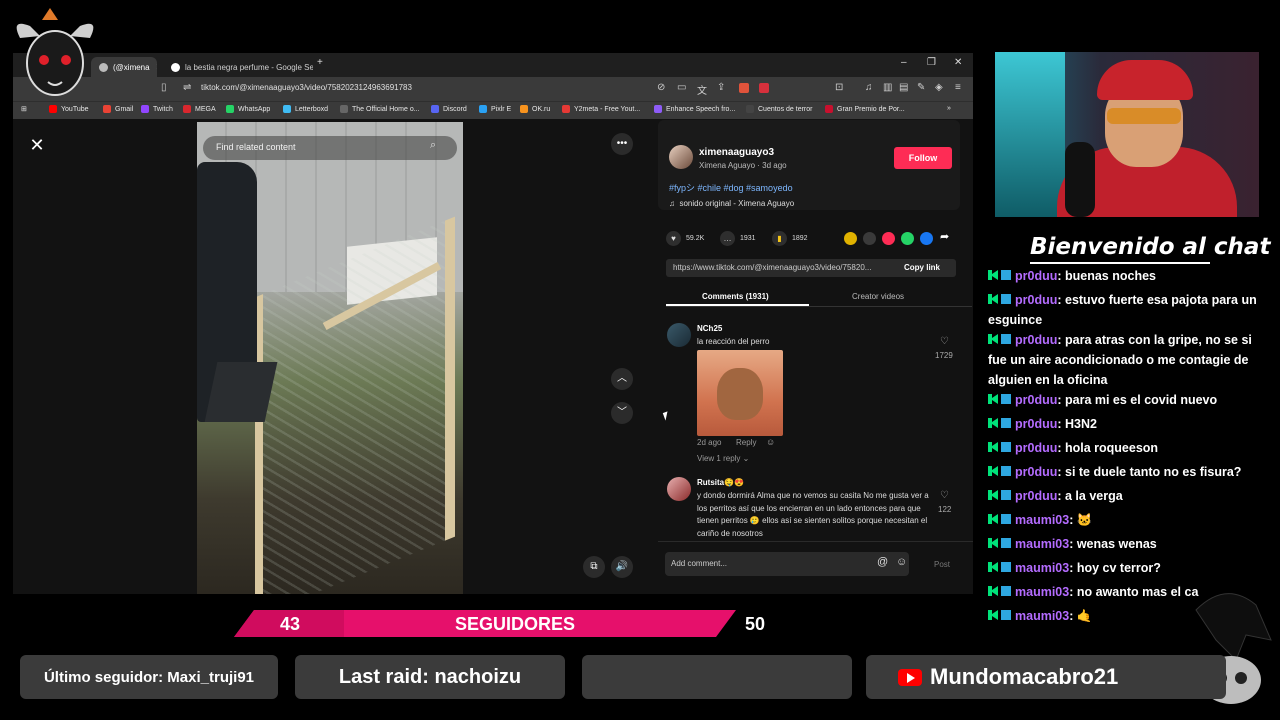 This screenshot has width=1280, height=720. Describe the element at coordinates (904, 62) in the screenshot. I see `minimize-icon: –` at that location.